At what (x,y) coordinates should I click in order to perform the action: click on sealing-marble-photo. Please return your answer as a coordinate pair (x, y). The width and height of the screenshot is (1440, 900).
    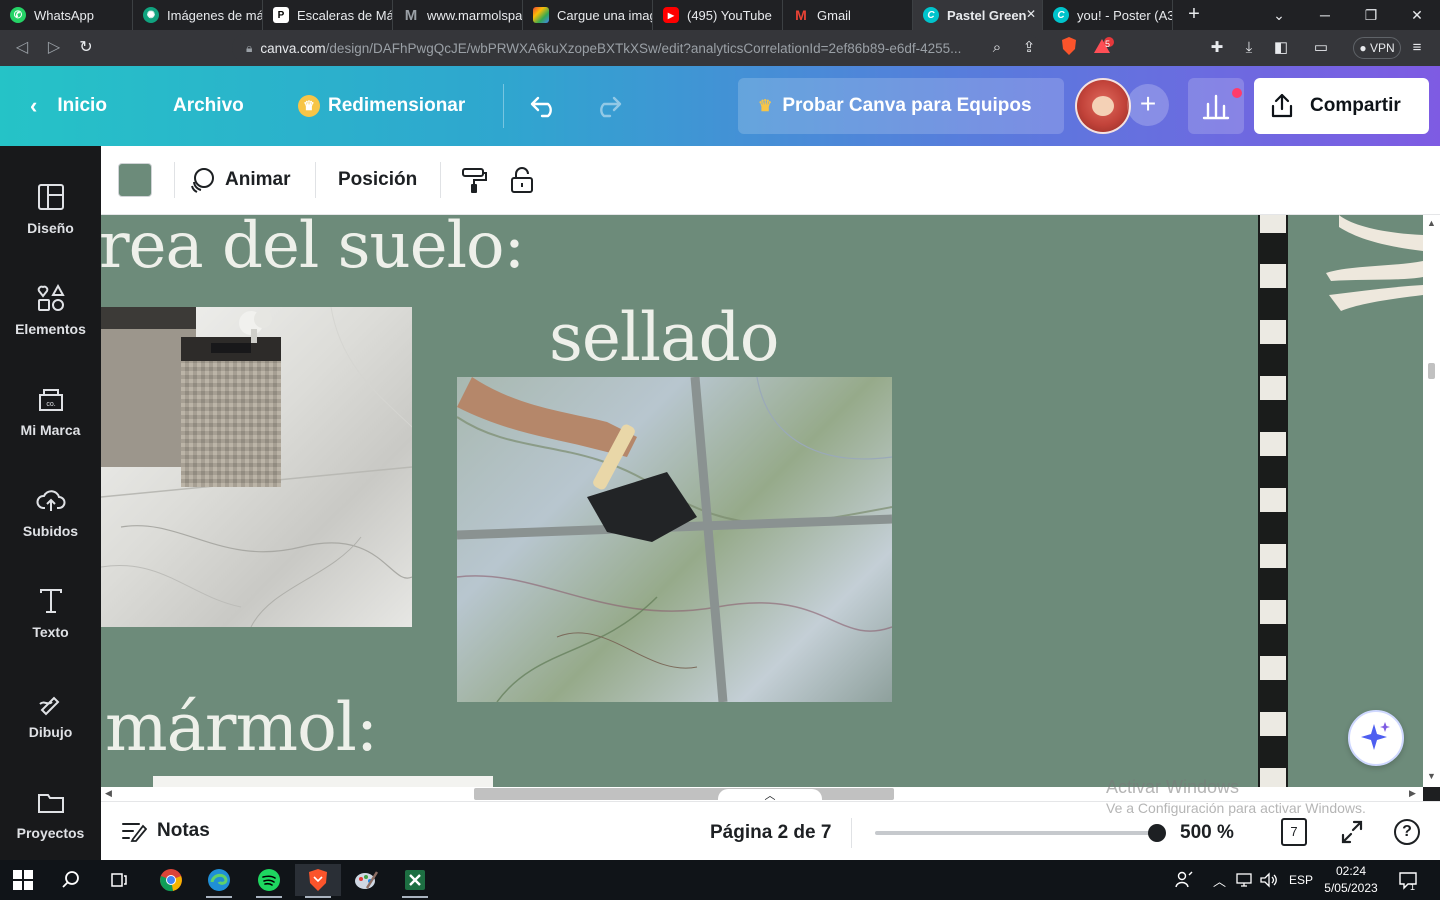
    Looking at the image, I should click on (674, 539).